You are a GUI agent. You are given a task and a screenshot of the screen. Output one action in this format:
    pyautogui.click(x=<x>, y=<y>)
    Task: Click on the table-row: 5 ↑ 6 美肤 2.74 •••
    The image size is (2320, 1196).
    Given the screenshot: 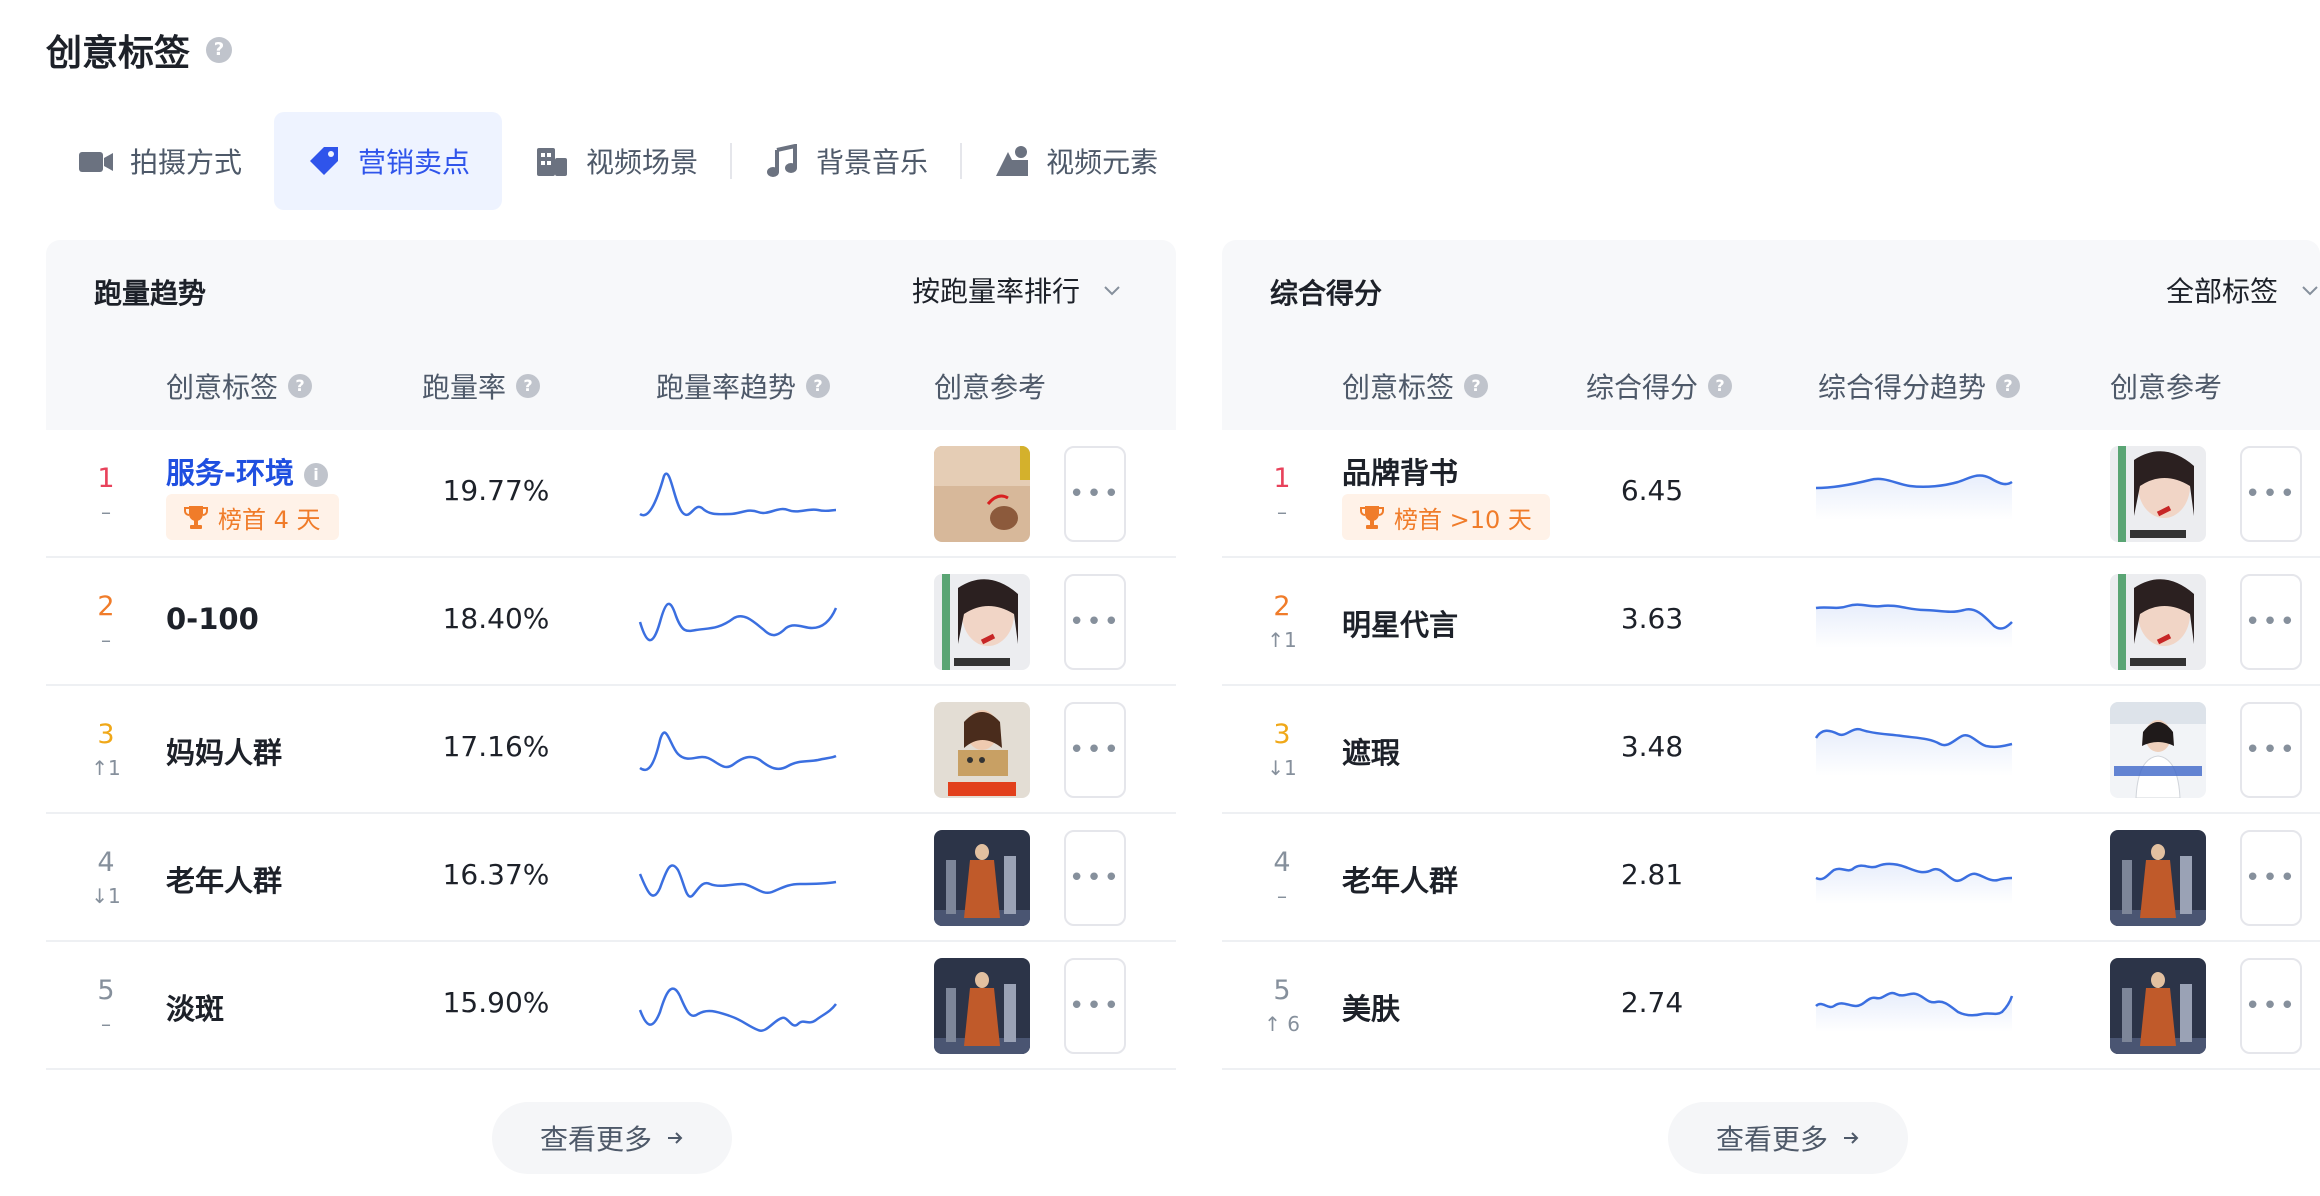 What is the action you would take?
    pyautogui.click(x=1771, y=1006)
    